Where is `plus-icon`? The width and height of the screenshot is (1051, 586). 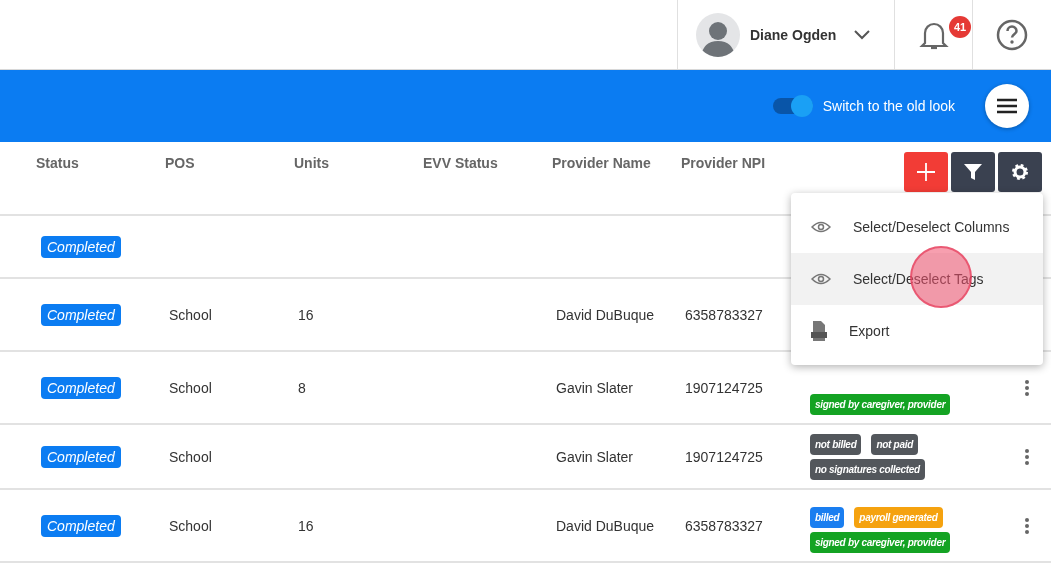
plus-icon is located at coordinates (926, 172).